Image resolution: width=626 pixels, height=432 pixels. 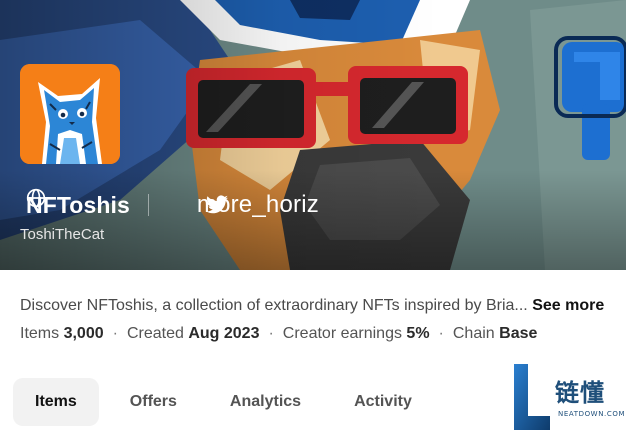 I want to click on collection-title-row: NFToshis more_horiz, so click(x=172, y=205).